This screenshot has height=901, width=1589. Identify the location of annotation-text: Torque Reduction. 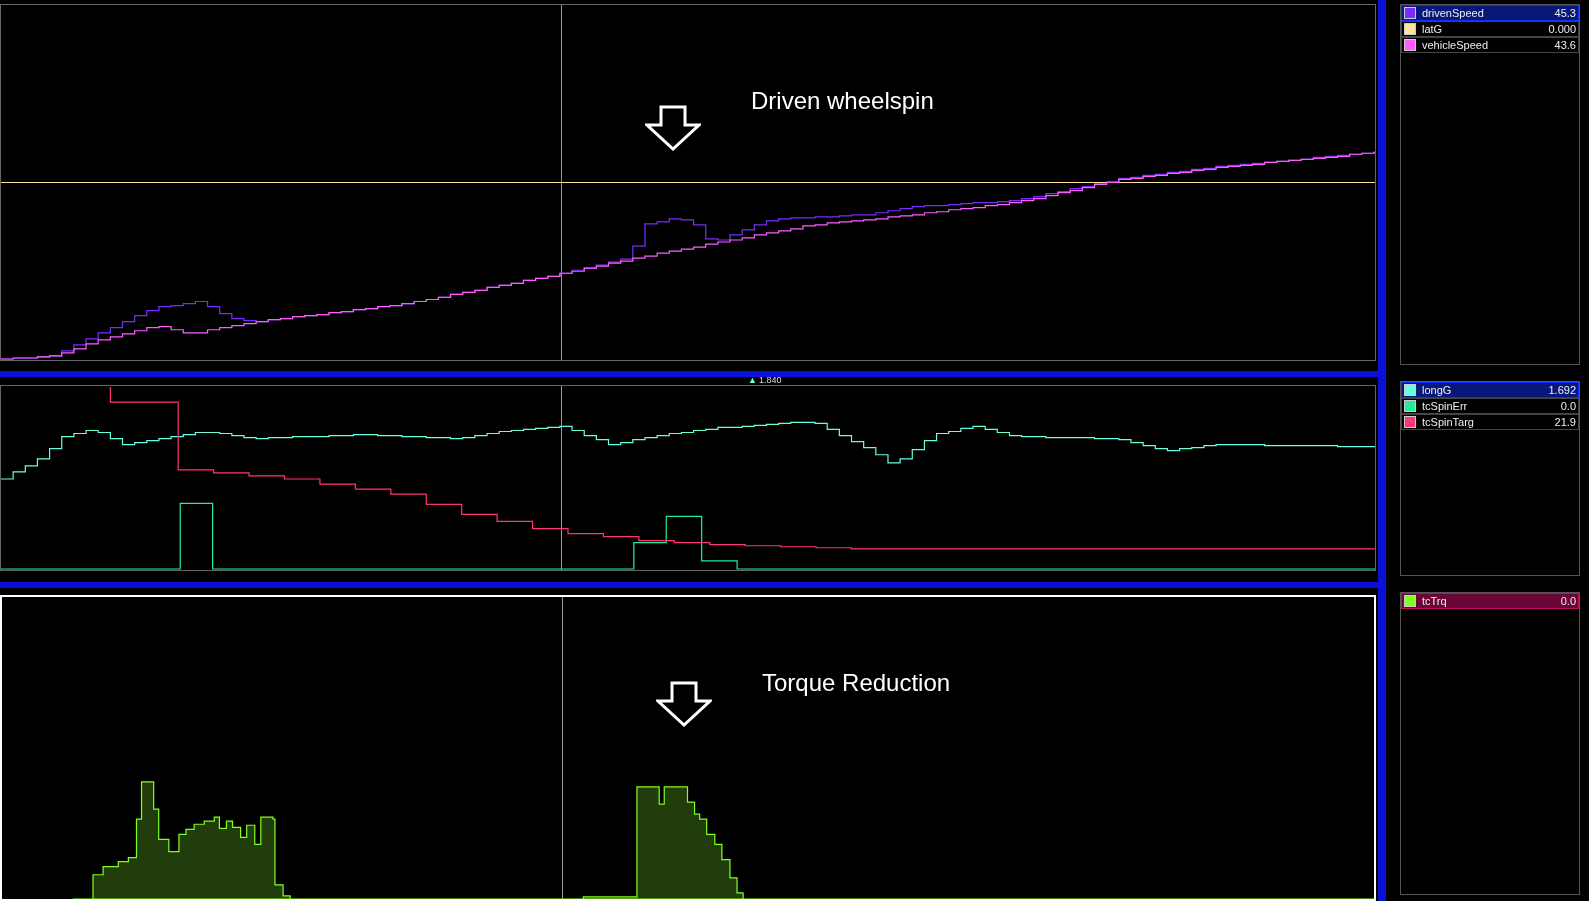
(856, 683).